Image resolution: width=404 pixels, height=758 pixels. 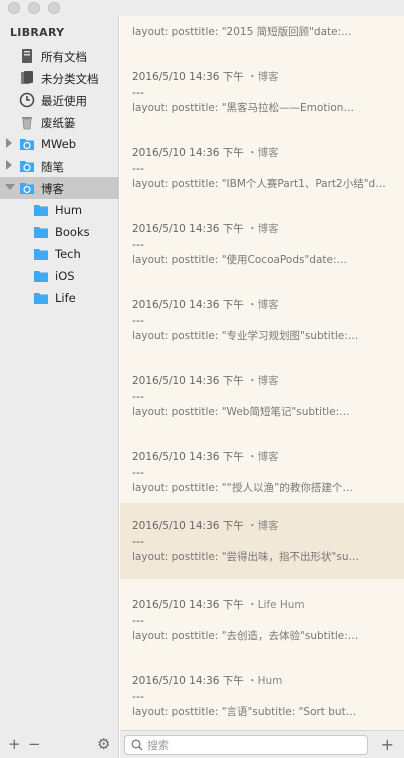 I want to click on add-note-button: +, so click(x=387, y=744).